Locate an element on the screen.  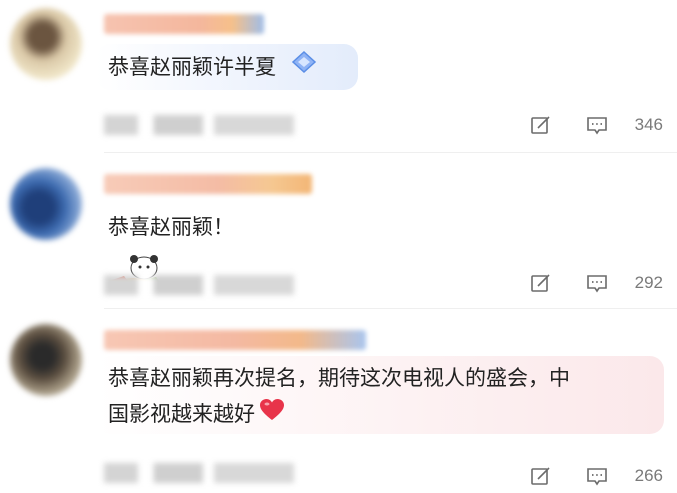
like-button: 292 is located at coordinates (646, 283).